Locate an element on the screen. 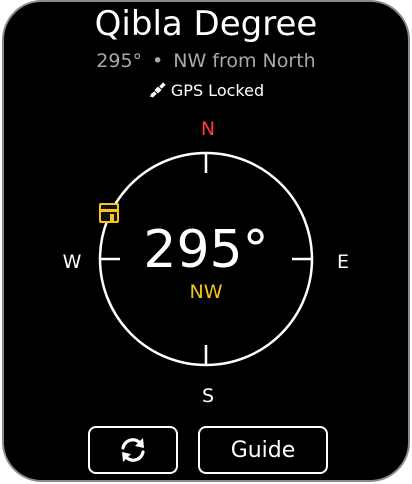  satellite-icon is located at coordinates (158, 90).